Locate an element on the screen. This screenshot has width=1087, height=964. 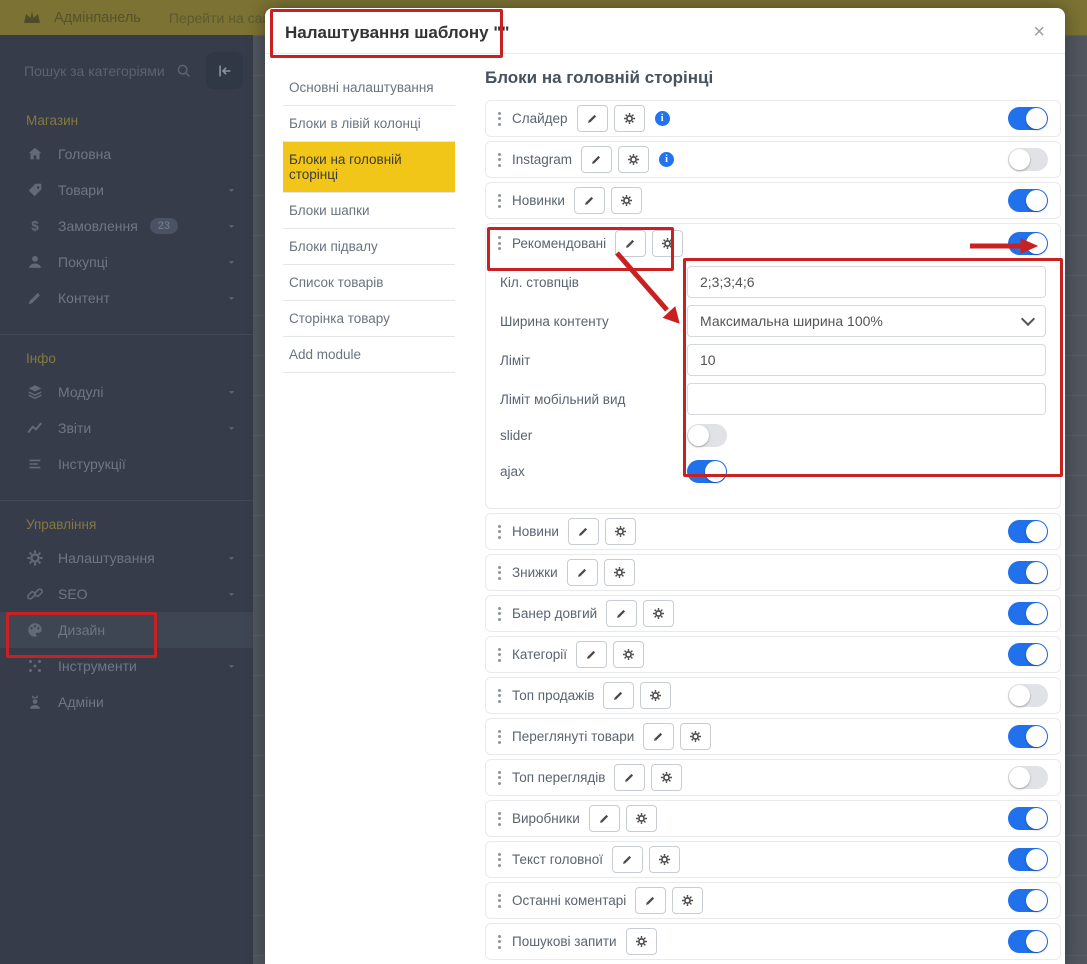
search-input: Пошук за категоріями is located at coordinates (108, 70).